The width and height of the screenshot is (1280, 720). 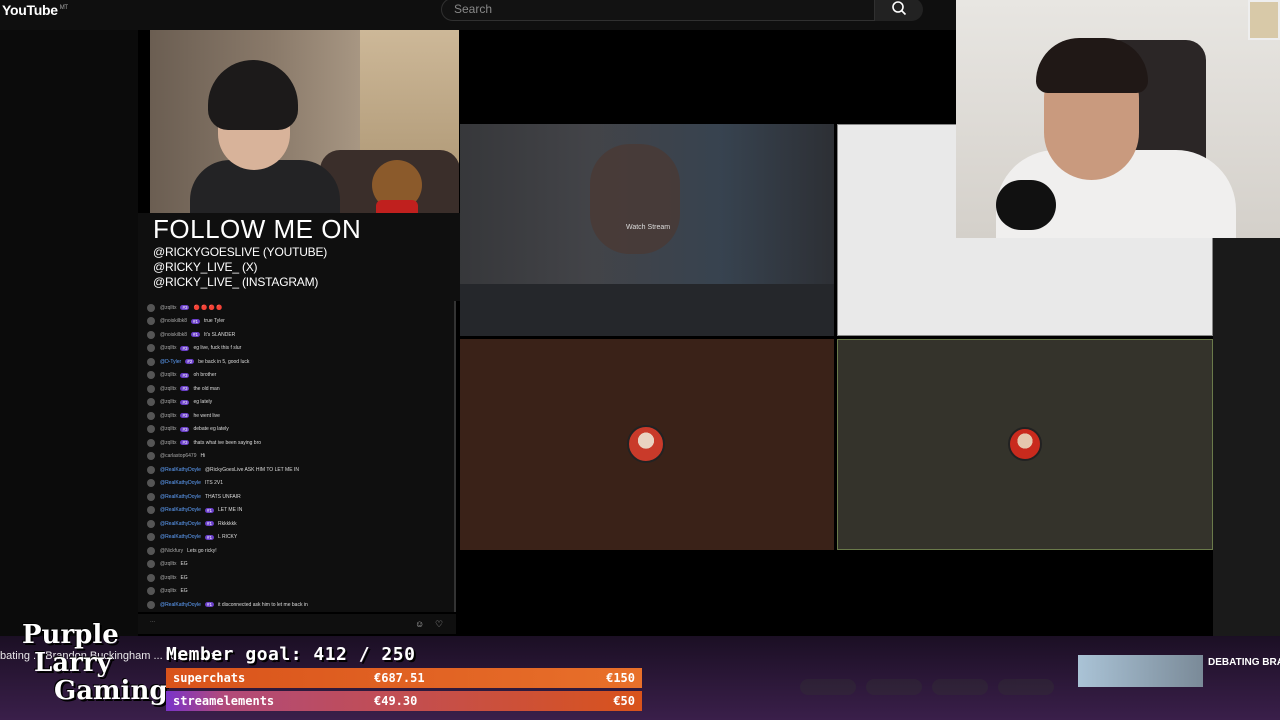 I want to click on logo-line-2: Larry, so click(x=73, y=663).